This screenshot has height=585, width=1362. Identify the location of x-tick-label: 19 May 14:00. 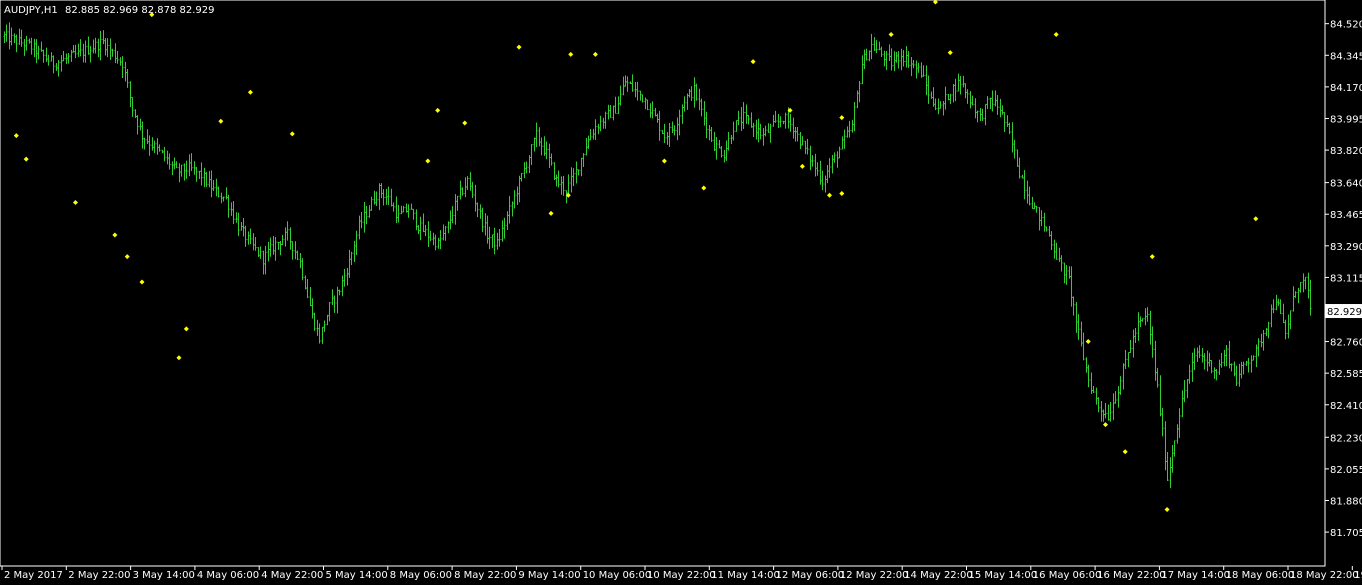
(1358, 575).